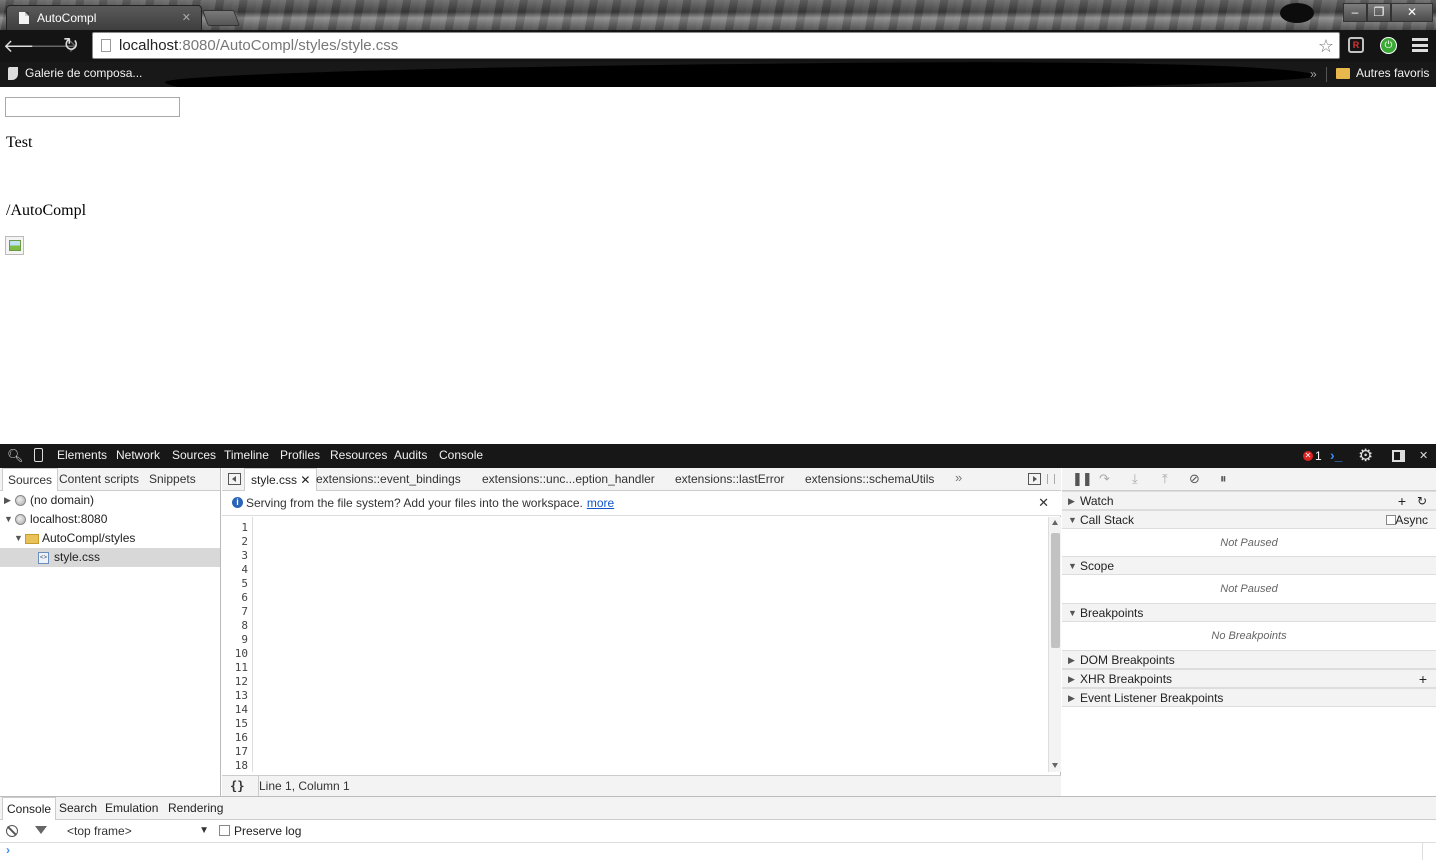  What do you see at coordinates (195, 808) in the screenshot?
I see `drawer-tab-rendering: Rendering` at bounding box center [195, 808].